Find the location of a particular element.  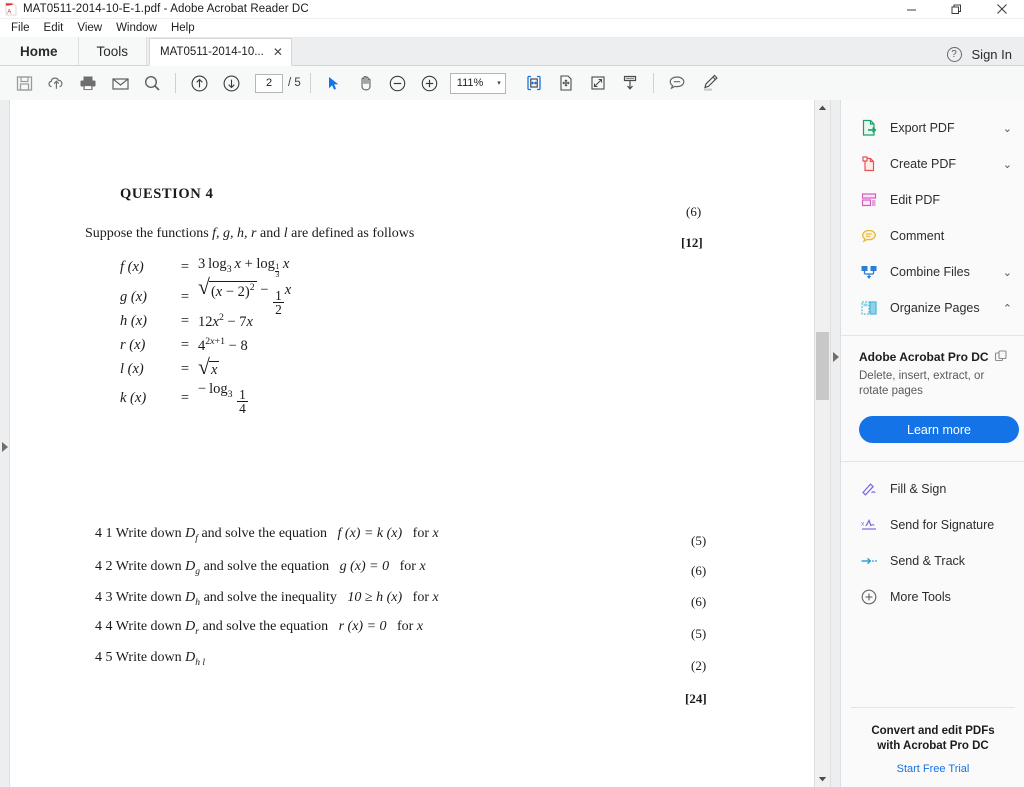

question-text-a: Write down is located at coordinates (150, 566).